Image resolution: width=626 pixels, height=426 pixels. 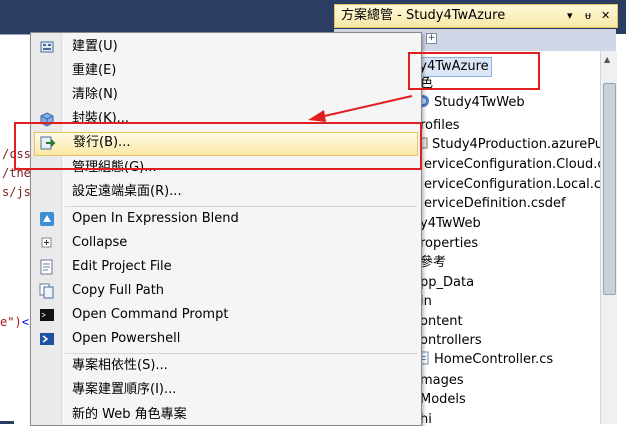 I want to click on build-icon, so click(x=47, y=47).